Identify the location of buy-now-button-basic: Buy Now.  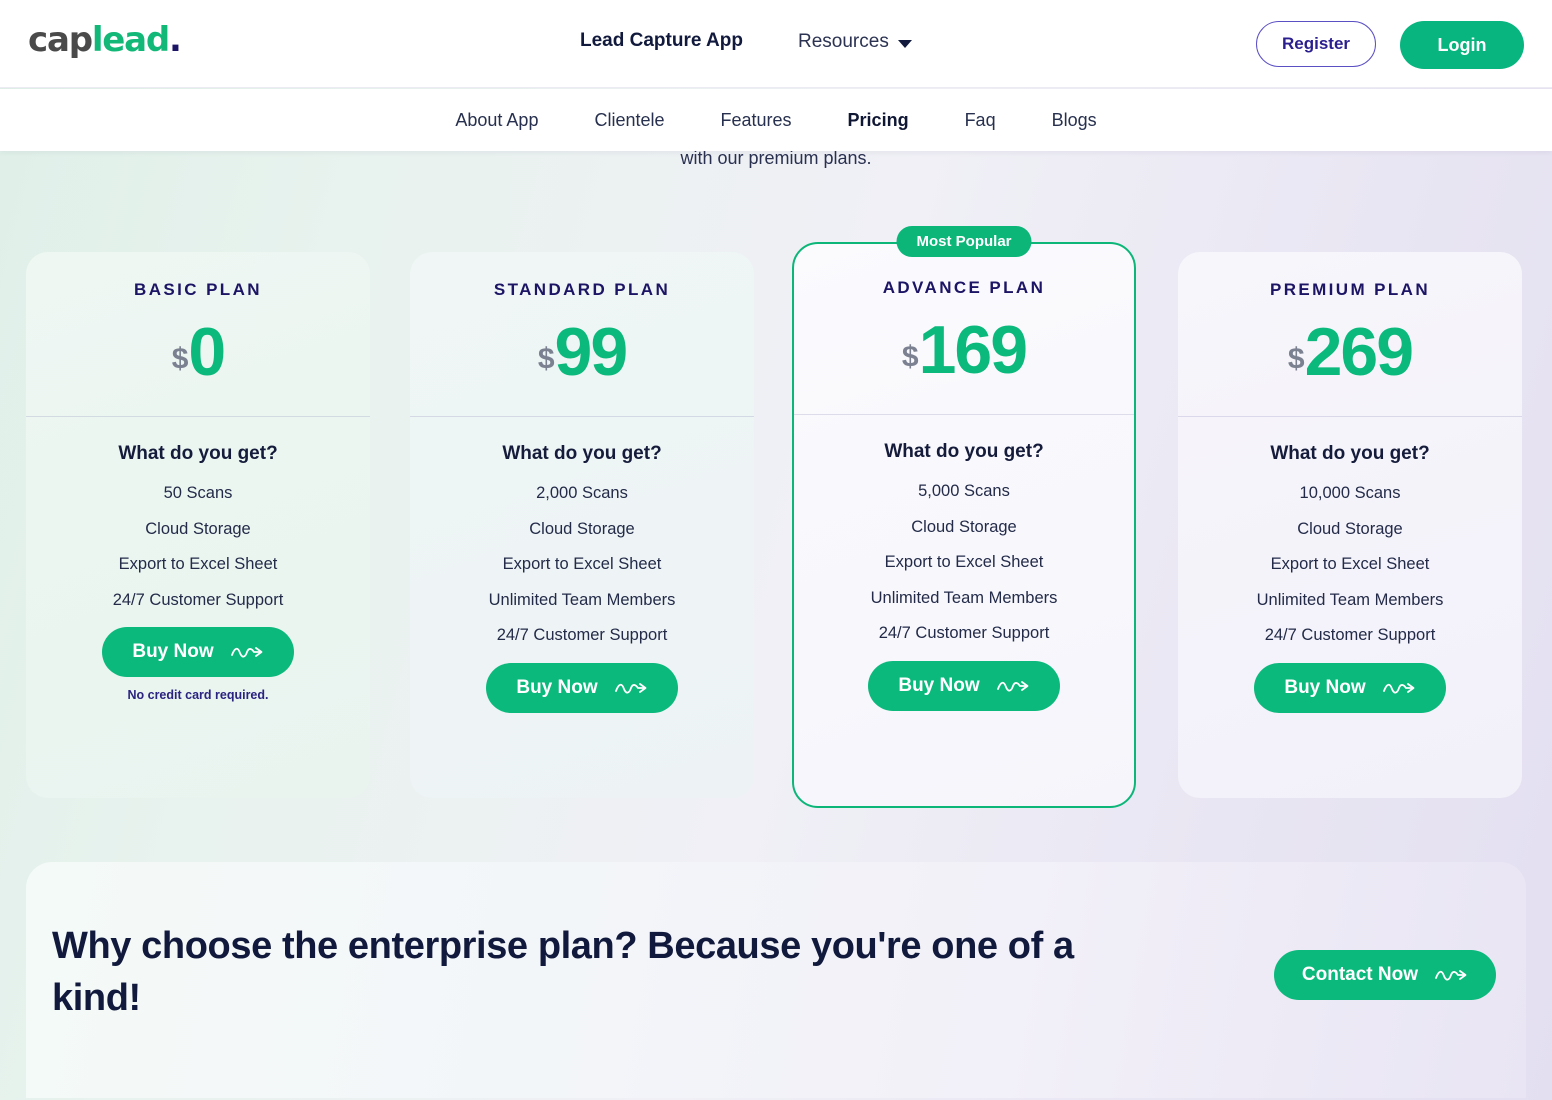
(198, 652).